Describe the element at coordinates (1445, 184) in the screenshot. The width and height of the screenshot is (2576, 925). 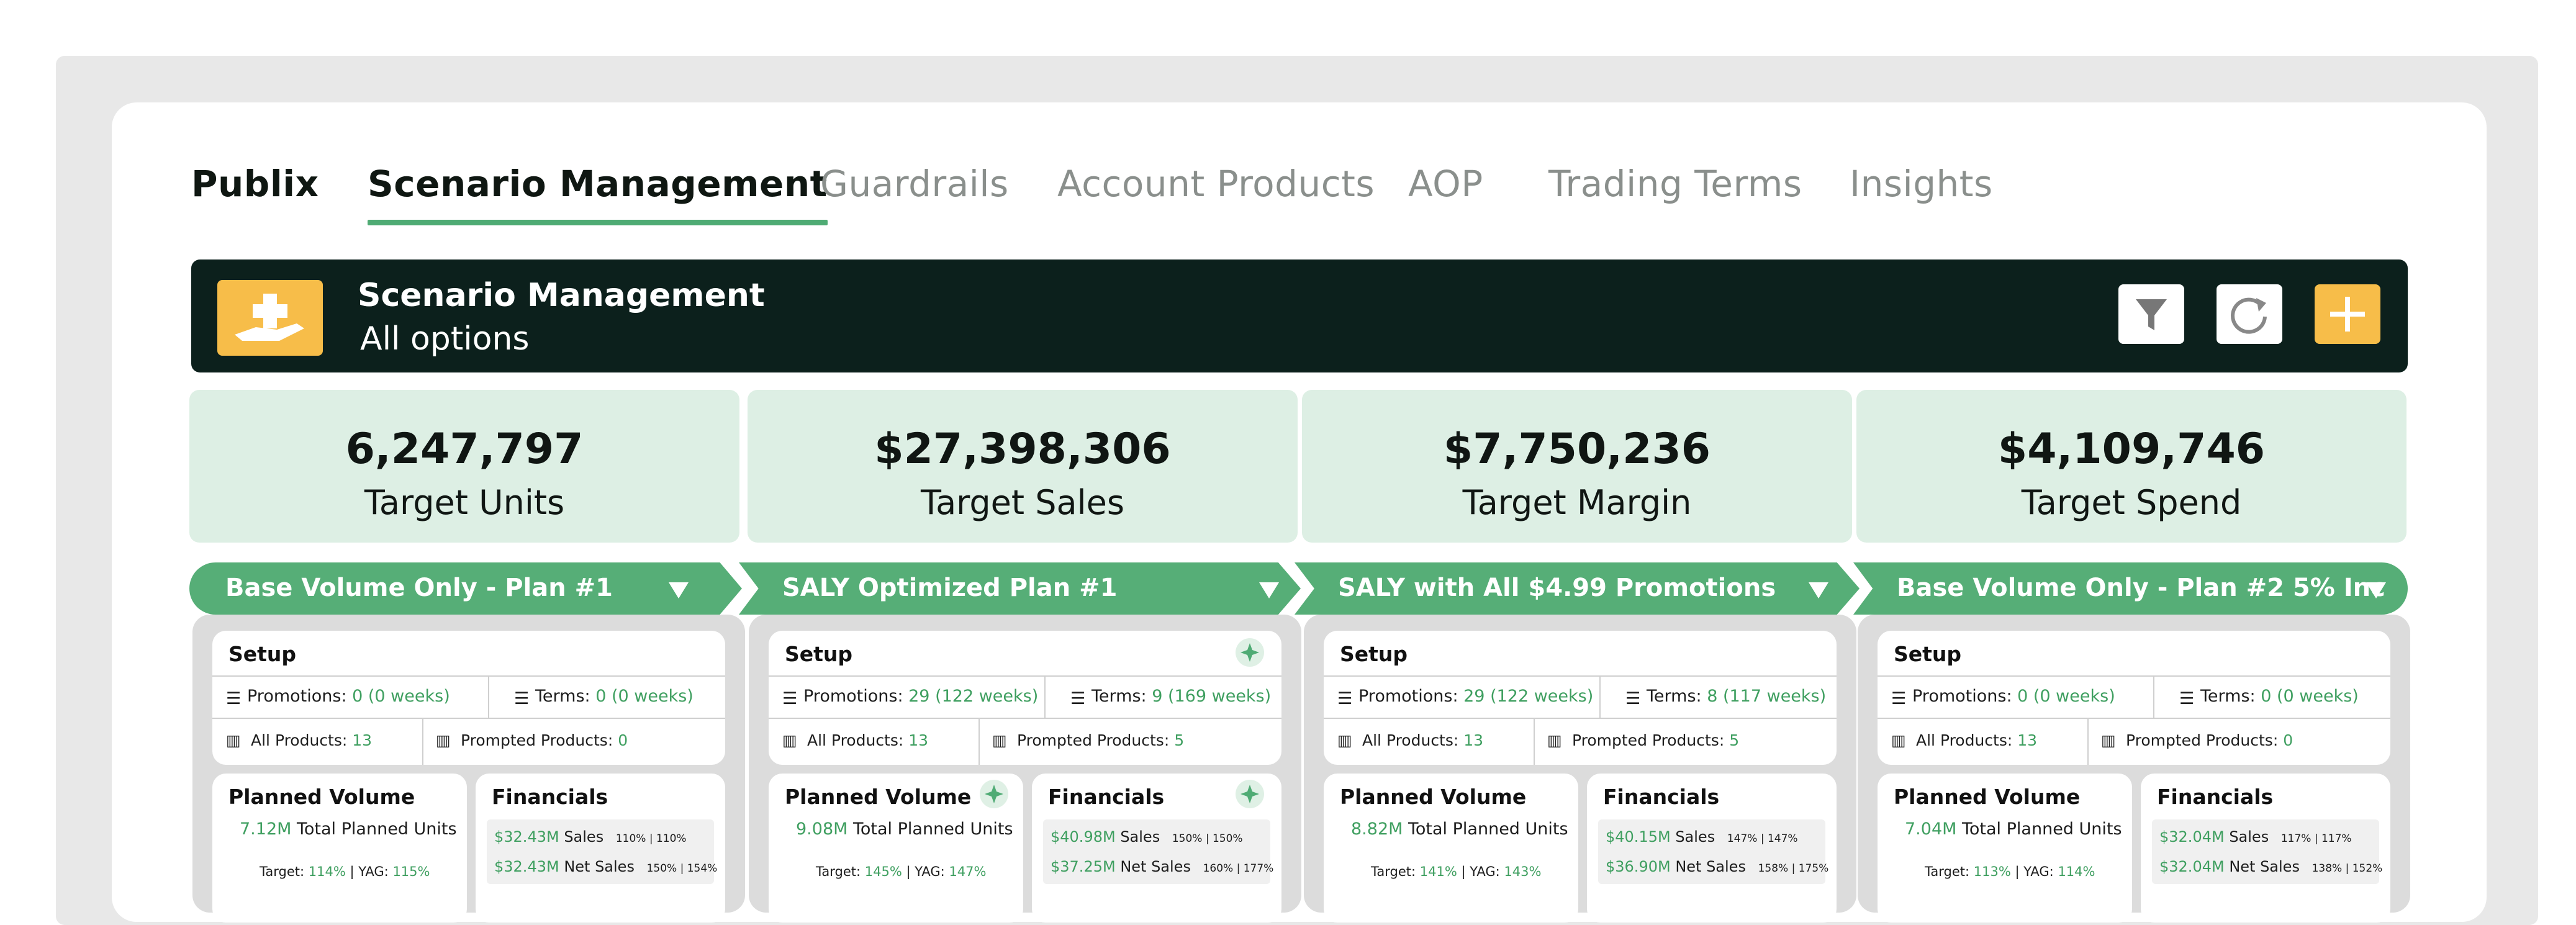
I see `tab-aop: AOP` at that location.